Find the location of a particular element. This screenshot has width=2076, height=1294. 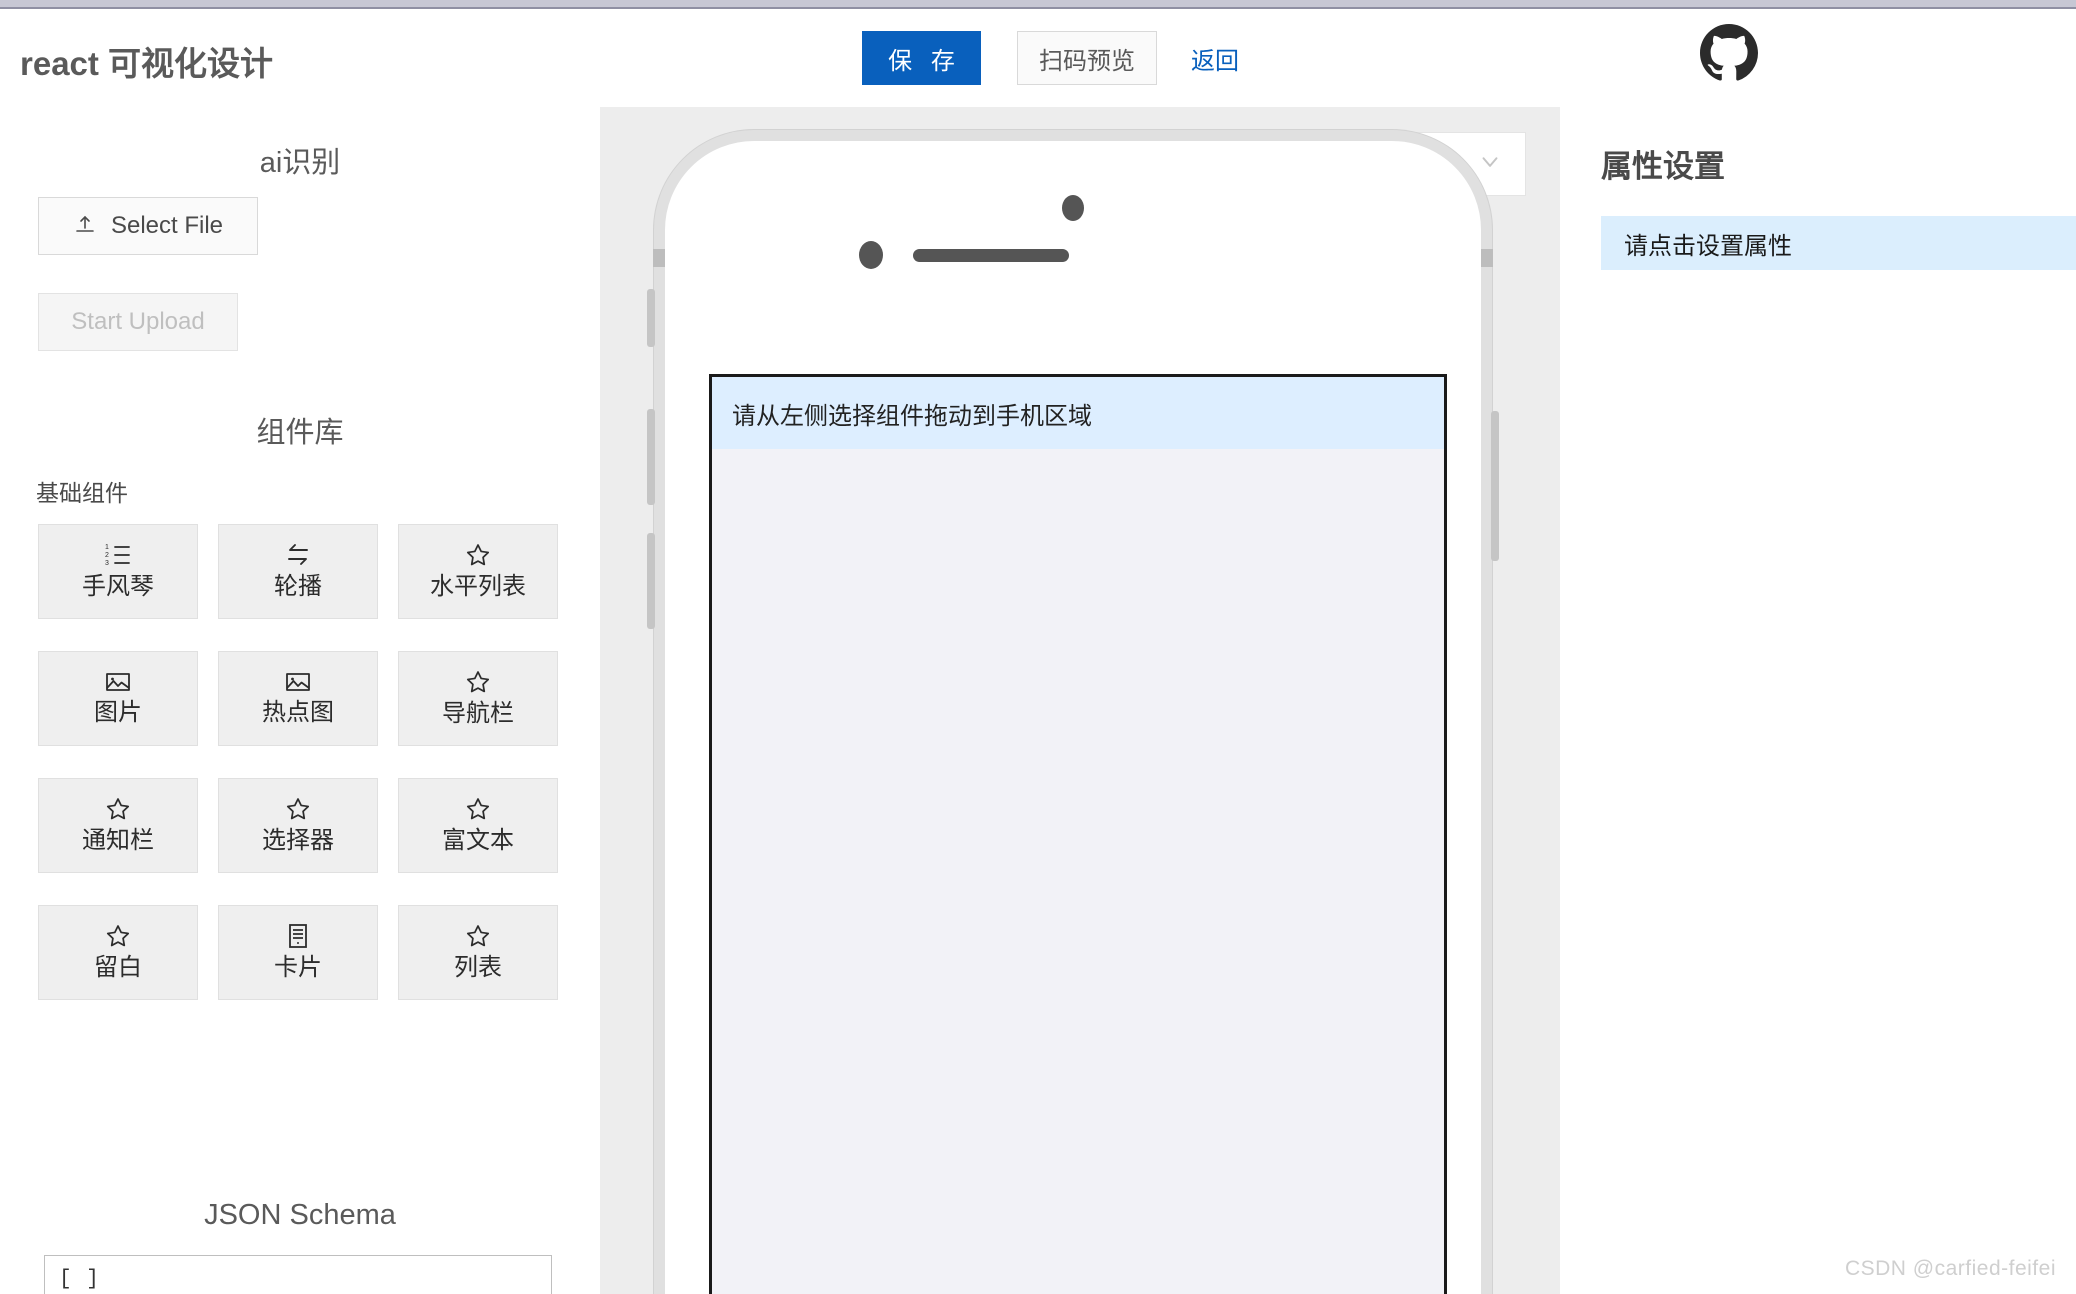

component-label: 水平列表 is located at coordinates (478, 587).